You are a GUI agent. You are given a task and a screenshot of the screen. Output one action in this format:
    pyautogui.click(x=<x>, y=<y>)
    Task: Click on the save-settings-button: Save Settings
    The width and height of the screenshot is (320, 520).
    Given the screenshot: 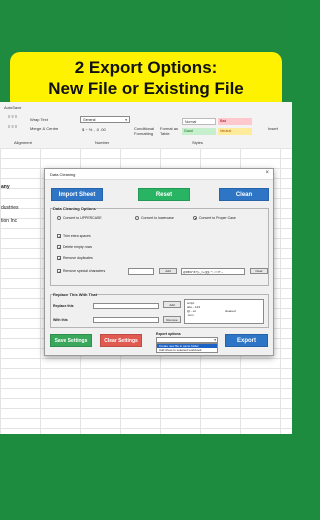 What is the action you would take?
    pyautogui.click(x=71, y=340)
    